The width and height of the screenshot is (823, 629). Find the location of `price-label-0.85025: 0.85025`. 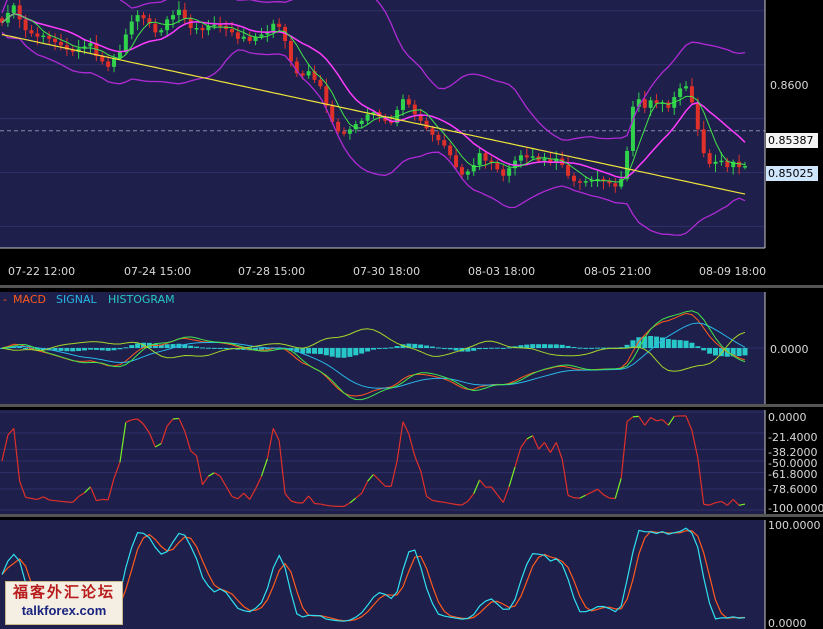

price-label-0.85025: 0.85025 is located at coordinates (791, 173).